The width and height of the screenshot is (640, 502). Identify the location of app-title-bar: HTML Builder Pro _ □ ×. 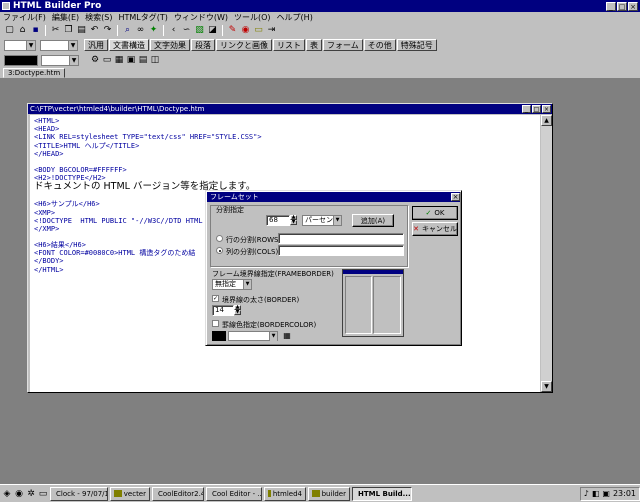
(320, 6).